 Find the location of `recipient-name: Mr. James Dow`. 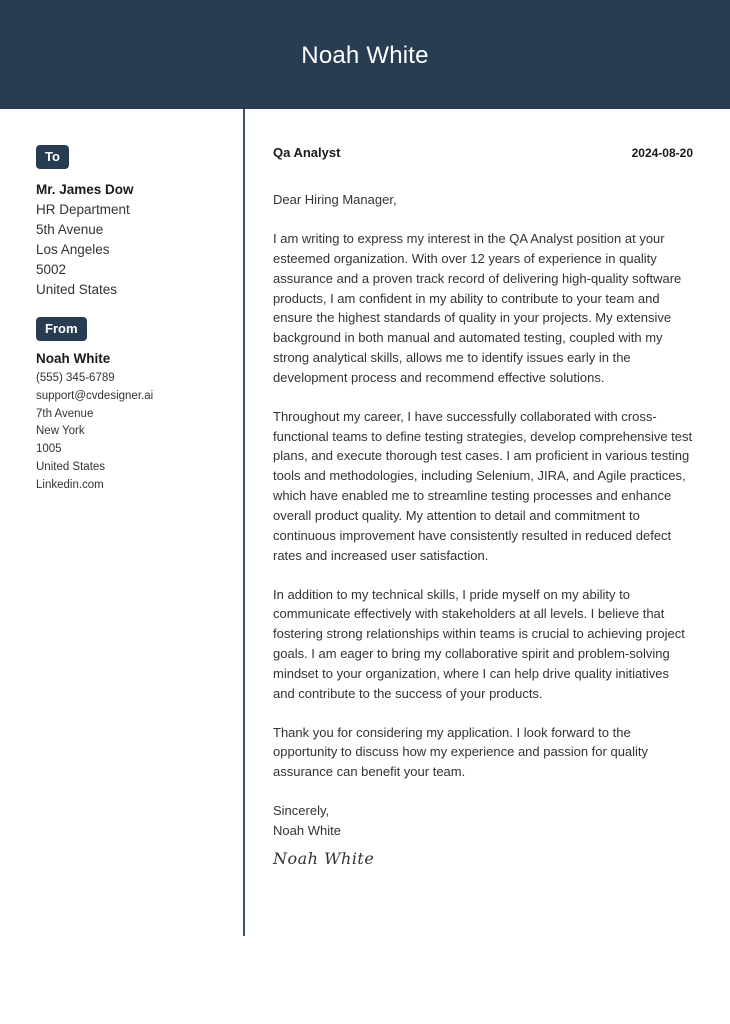

recipient-name: Mr. James Dow is located at coordinates (85, 189).